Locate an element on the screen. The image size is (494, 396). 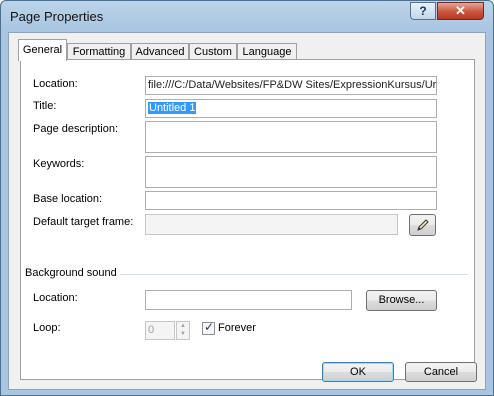
tab-general: General is located at coordinates (42, 50).